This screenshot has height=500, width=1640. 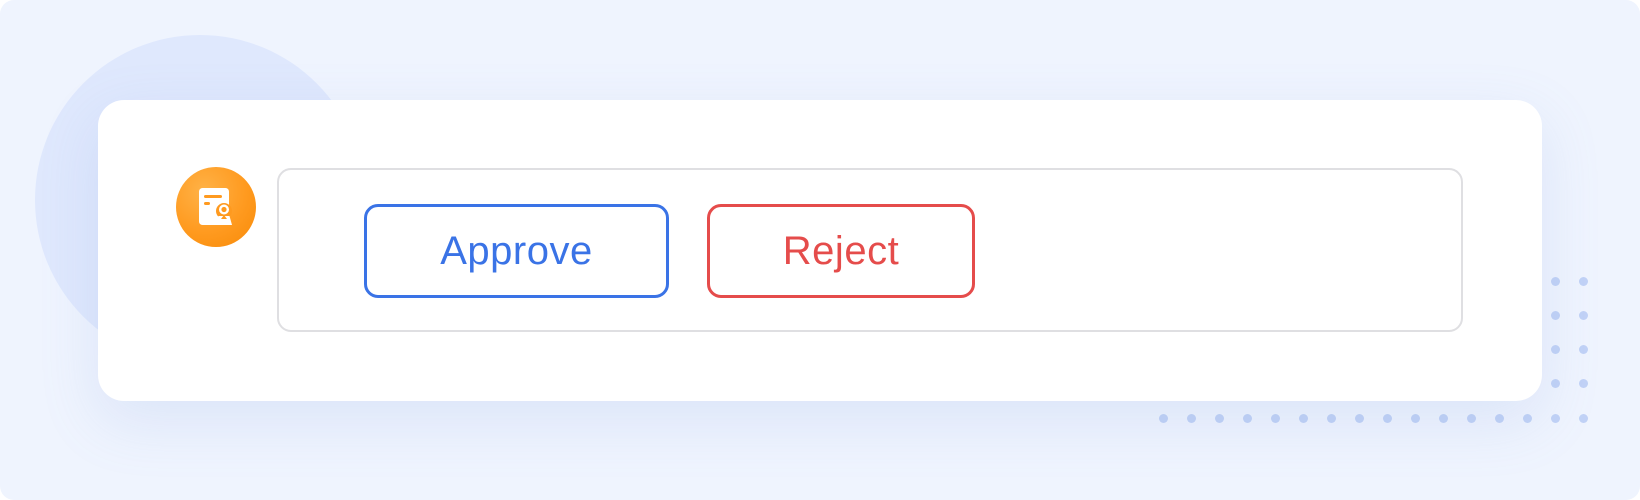 I want to click on document-certificate-icon, so click(x=215, y=206).